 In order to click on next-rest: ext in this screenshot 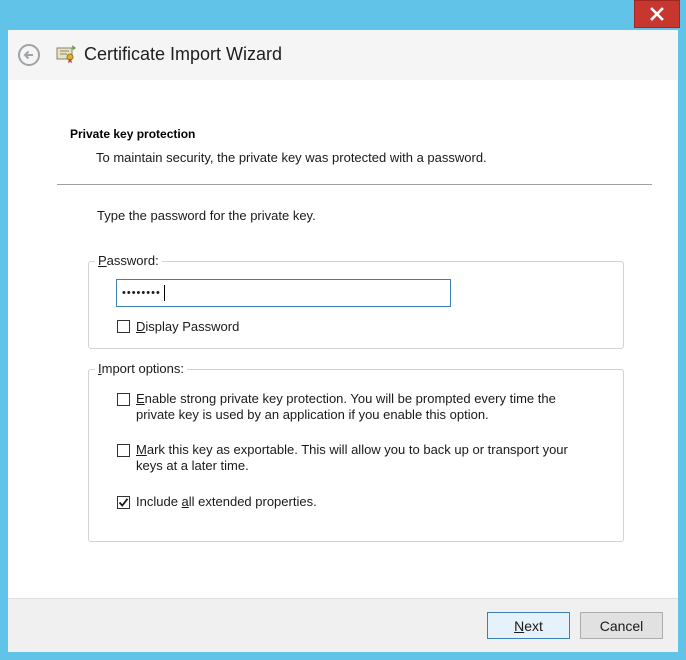, I will do `click(533, 625)`.